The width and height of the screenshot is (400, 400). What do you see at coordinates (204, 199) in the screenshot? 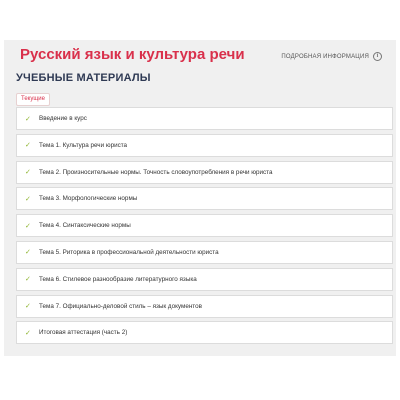
I see `material-item: ✓ Тема 3. Морфологические нормы` at bounding box center [204, 199].